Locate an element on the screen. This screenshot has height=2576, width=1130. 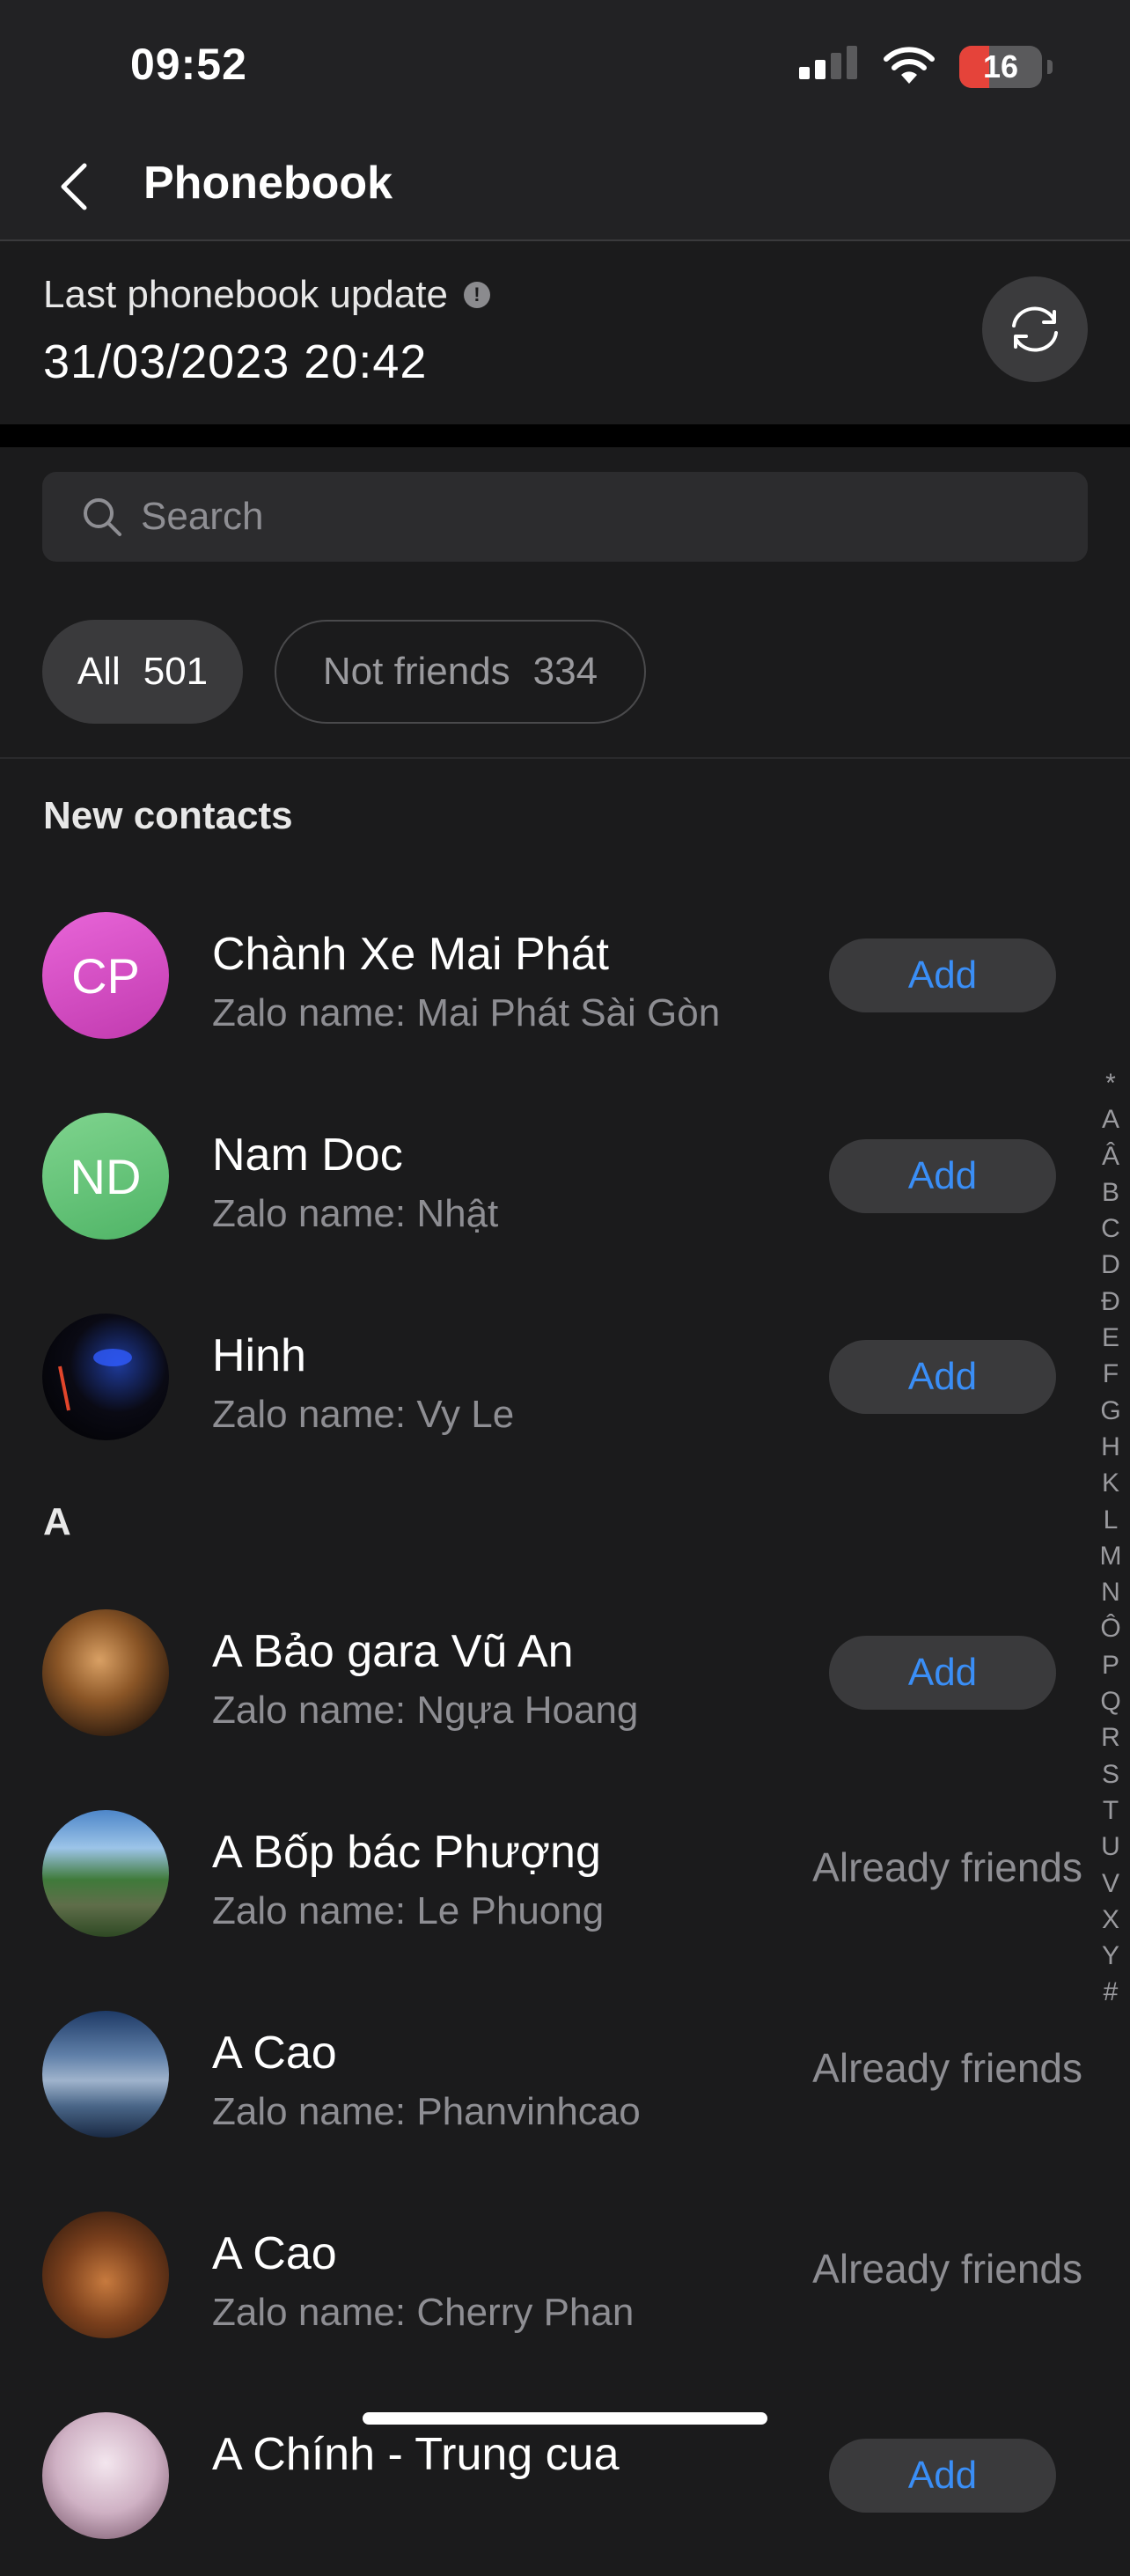
info-icon: ! is located at coordinates (476, 295).